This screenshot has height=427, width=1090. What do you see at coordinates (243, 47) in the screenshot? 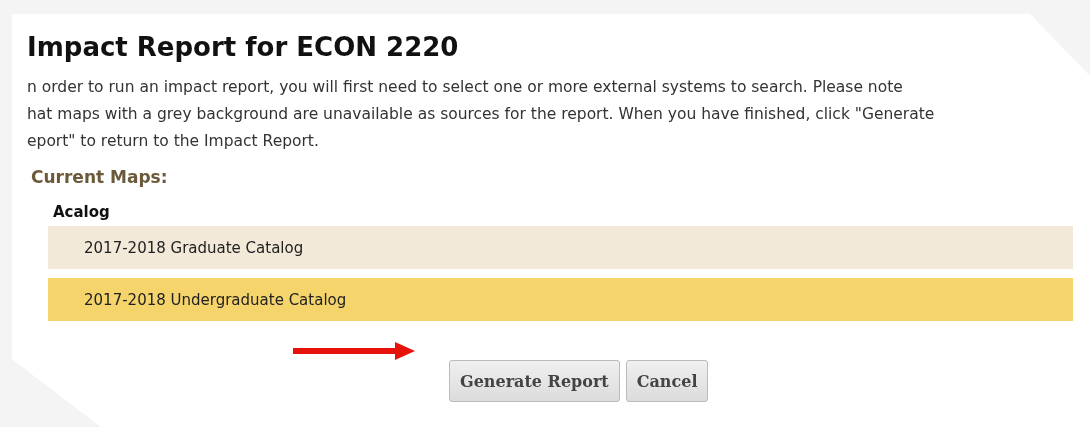
I see `page-title: Impact Report for ECON 2220` at bounding box center [243, 47].